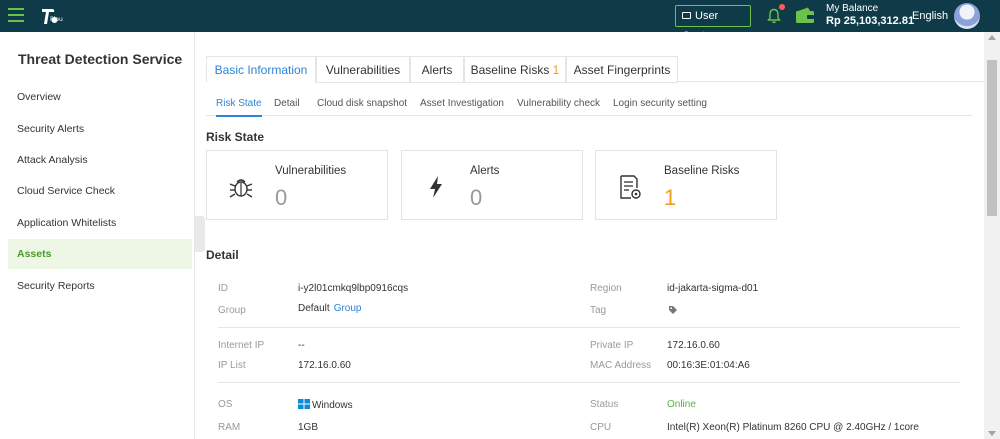 This screenshot has width=1000, height=439. What do you see at coordinates (16, 15) in the screenshot?
I see `menu-icon` at bounding box center [16, 15].